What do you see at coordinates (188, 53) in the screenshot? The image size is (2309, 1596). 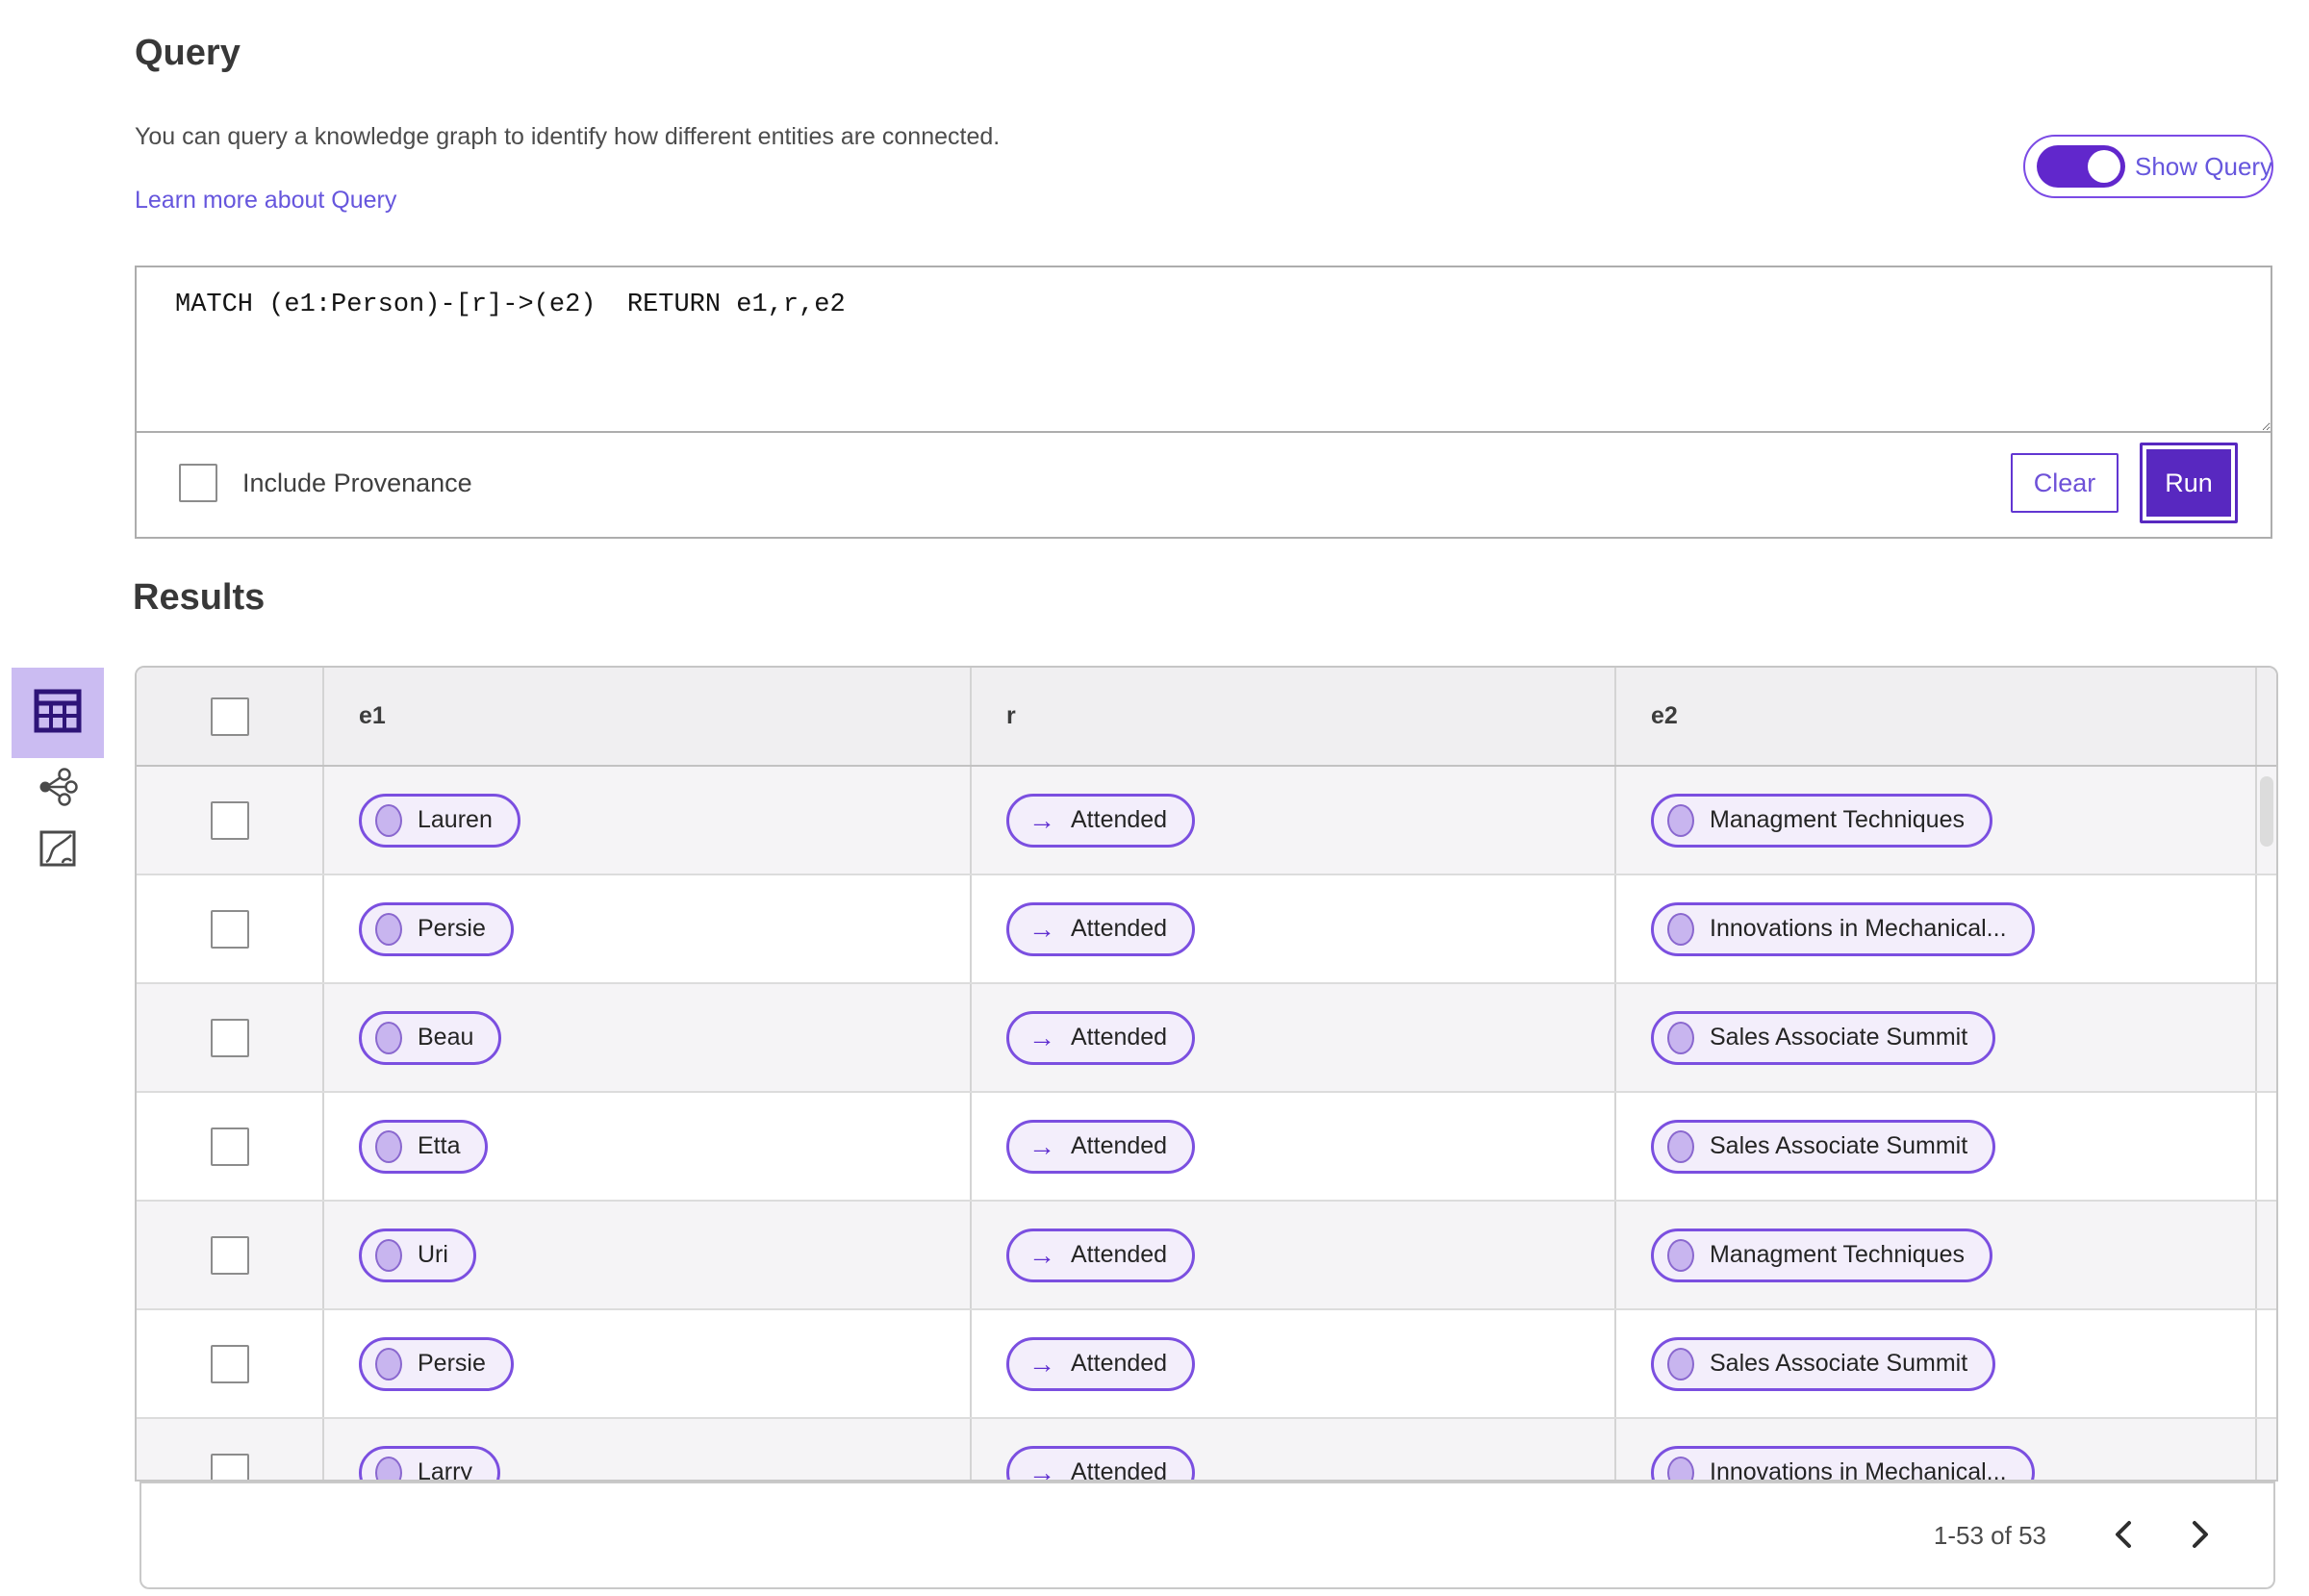 I see `query-title: Query` at bounding box center [188, 53].